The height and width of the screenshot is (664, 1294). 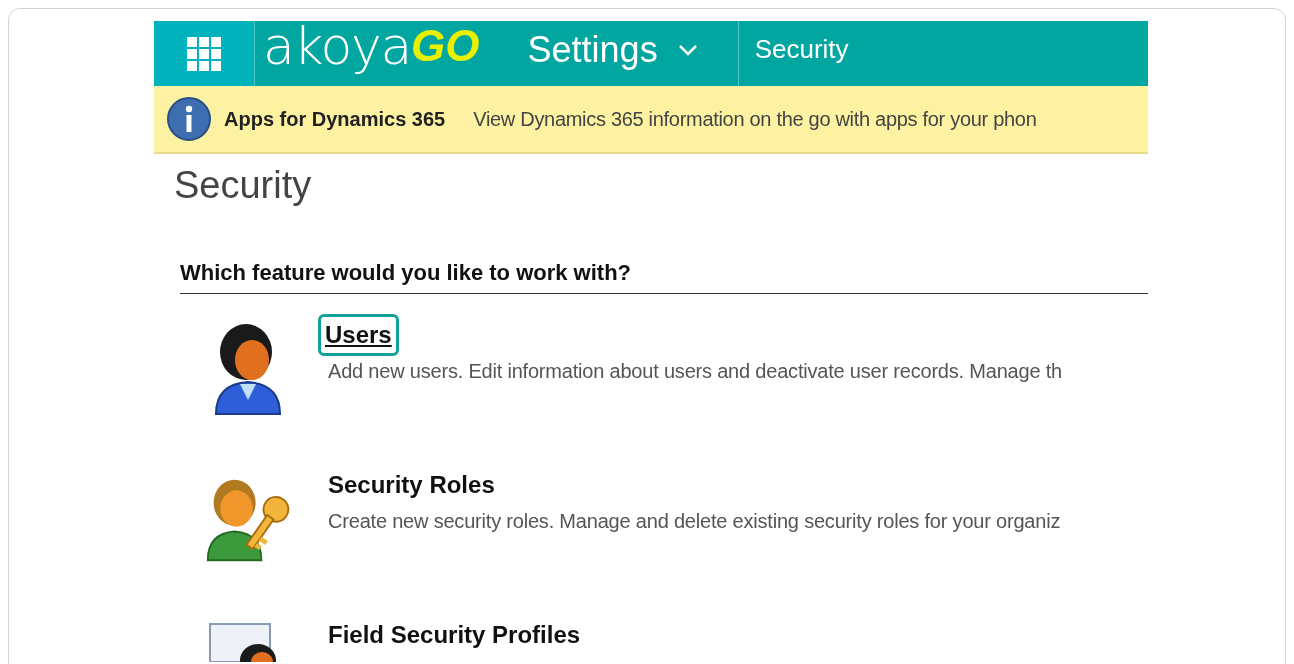 What do you see at coordinates (406, 272) in the screenshot?
I see `prompt-heading: Which feature would you like to work with?` at bounding box center [406, 272].